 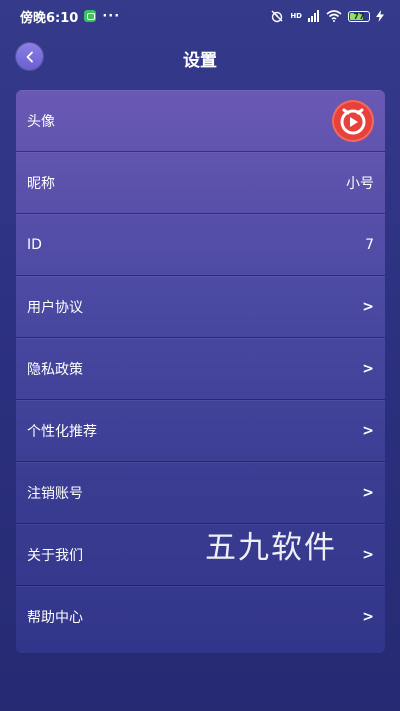 I want to click on page-title: 设置, so click(x=200, y=61).